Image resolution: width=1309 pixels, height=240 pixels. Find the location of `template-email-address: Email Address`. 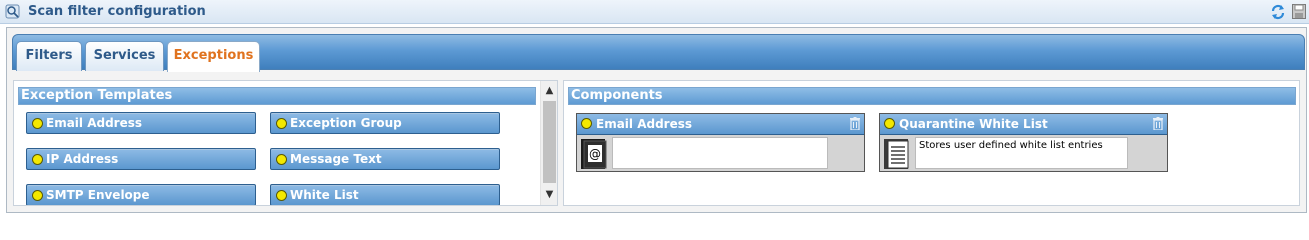

template-email-address: Email Address is located at coordinates (141, 123).